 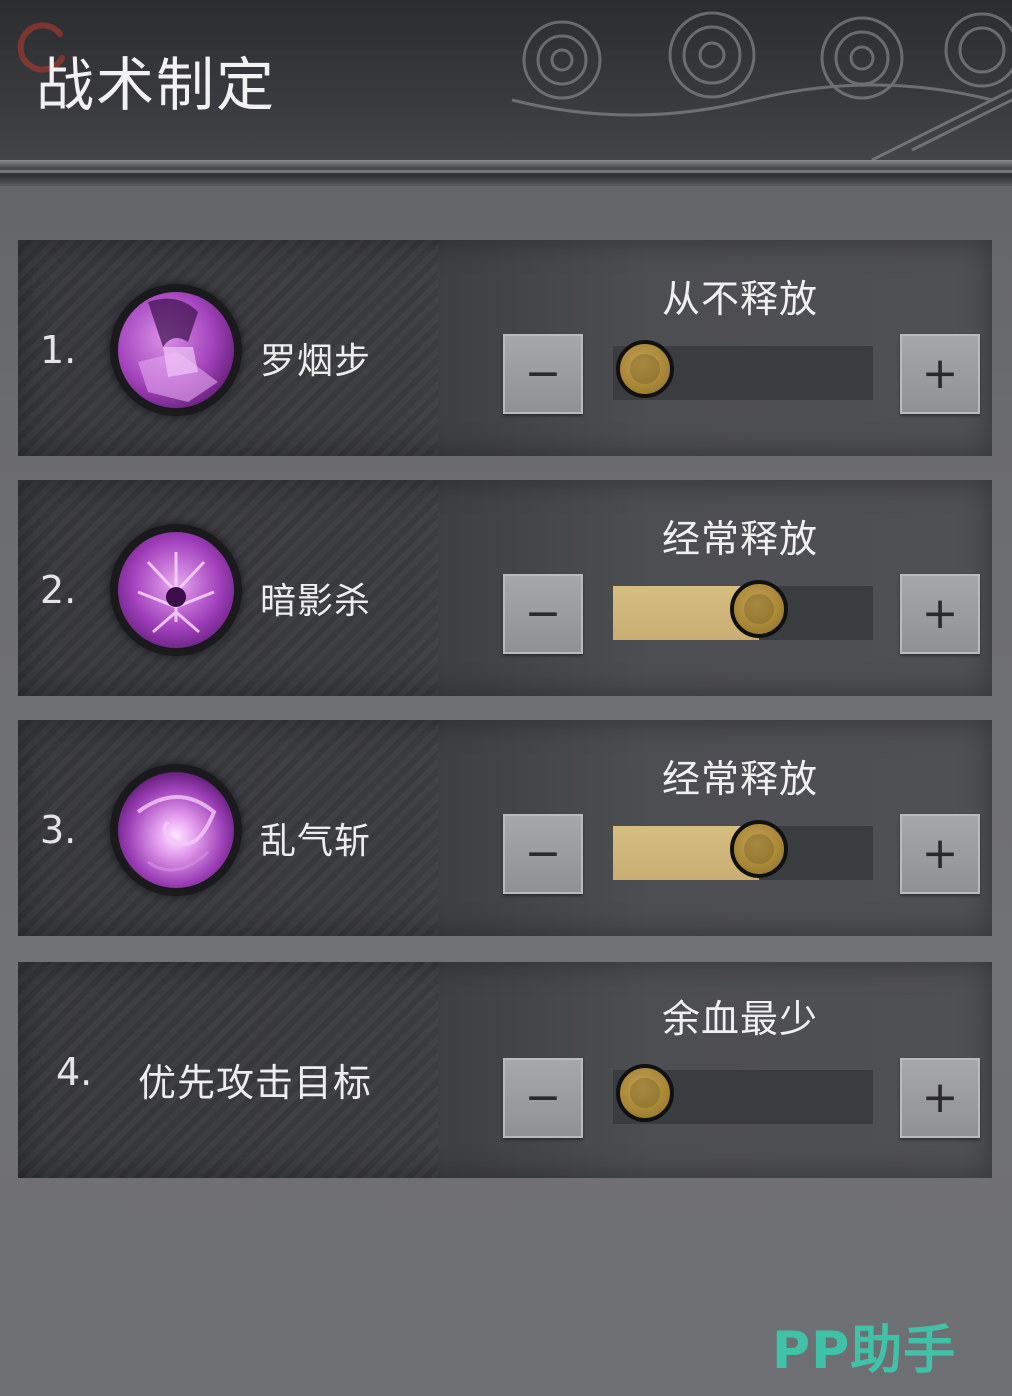 What do you see at coordinates (739, 1019) in the screenshot?
I see `setting-label: 余血最少` at bounding box center [739, 1019].